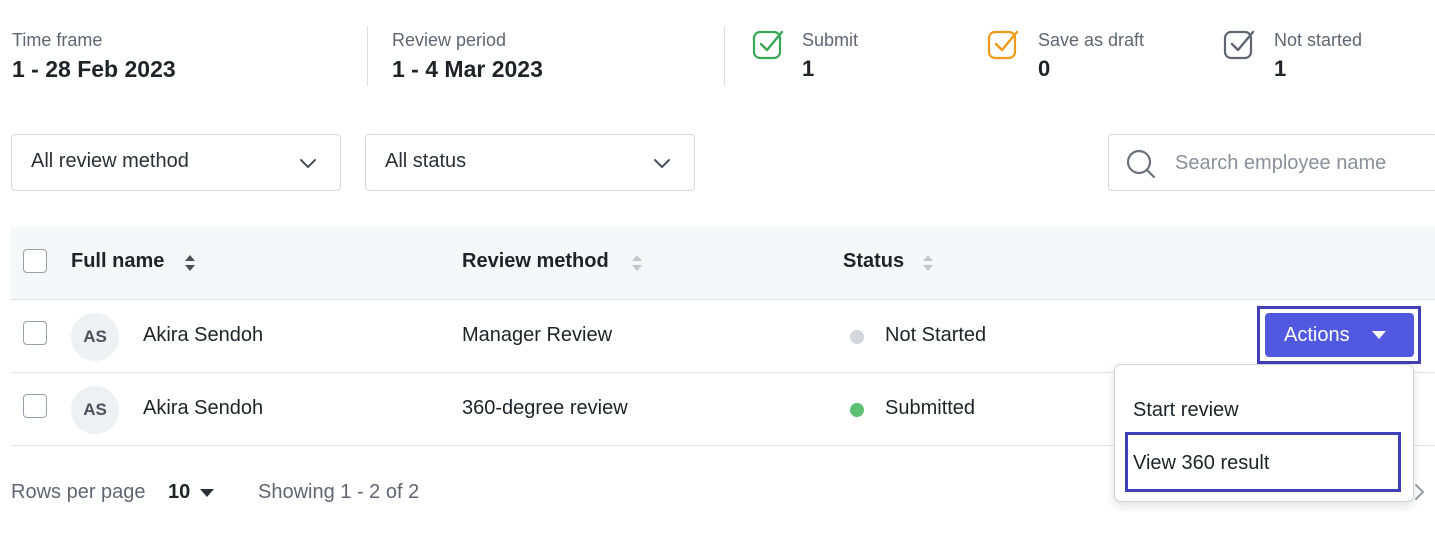 The width and height of the screenshot is (1435, 555). I want to click on review-method: 360-degree review, so click(545, 408).